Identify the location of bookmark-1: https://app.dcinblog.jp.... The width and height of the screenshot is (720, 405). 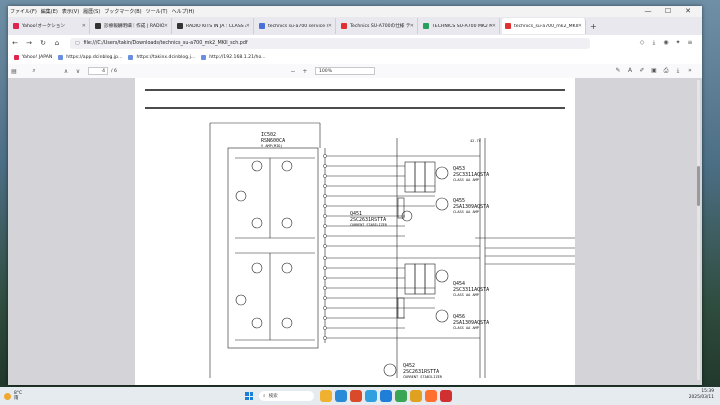
(90, 57).